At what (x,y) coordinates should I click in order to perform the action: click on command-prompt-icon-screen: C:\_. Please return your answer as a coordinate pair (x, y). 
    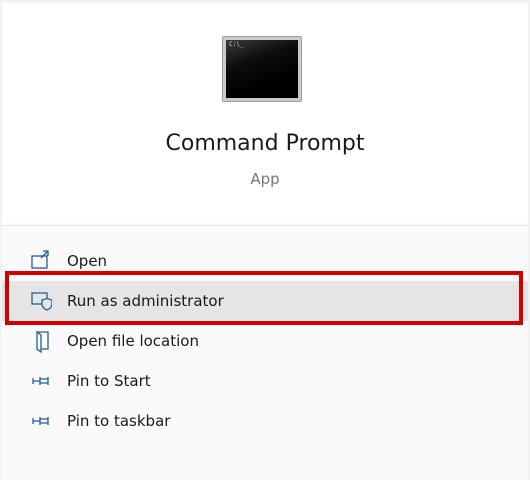
    Looking at the image, I should click on (262, 69).